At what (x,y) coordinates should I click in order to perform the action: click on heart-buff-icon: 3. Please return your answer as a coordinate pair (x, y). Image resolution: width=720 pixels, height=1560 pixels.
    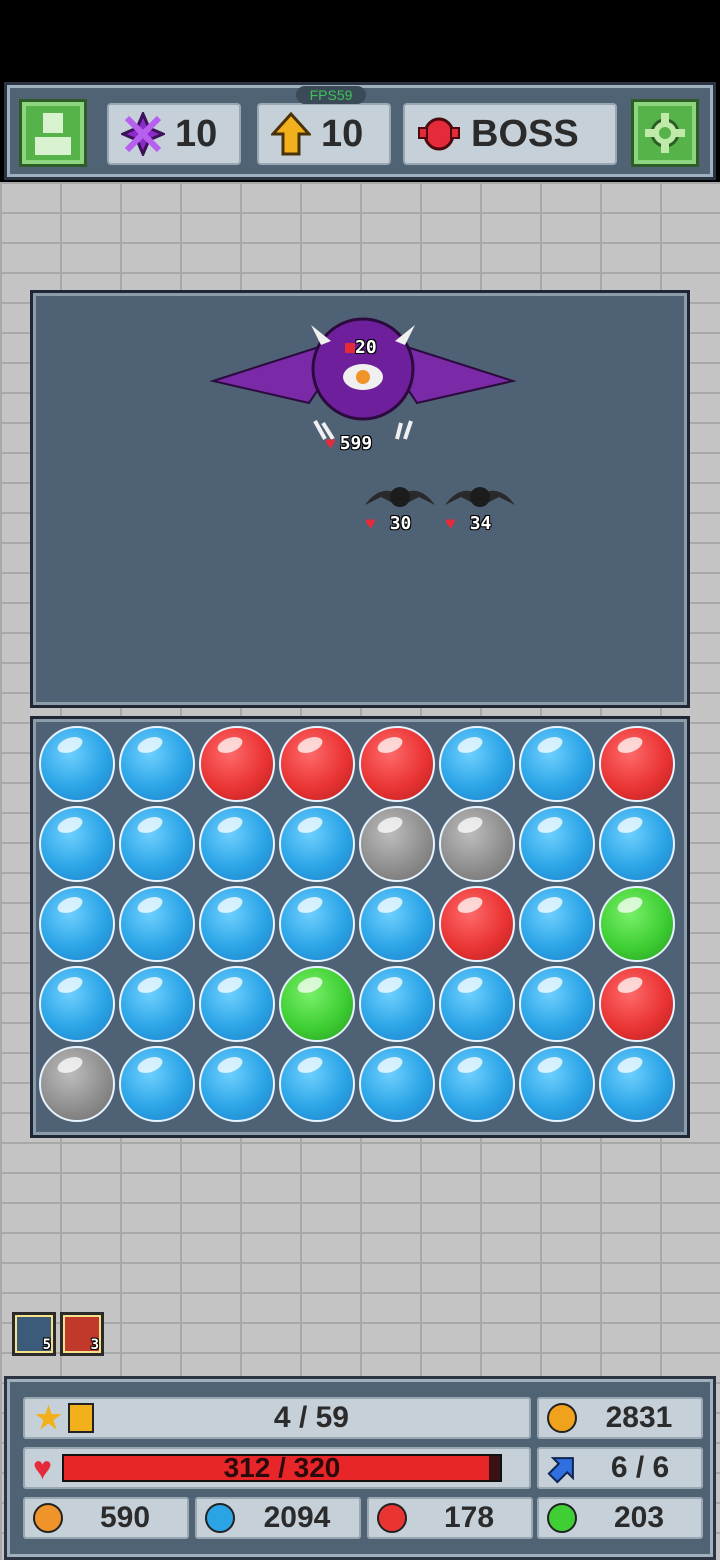
    Looking at the image, I should click on (82, 1334).